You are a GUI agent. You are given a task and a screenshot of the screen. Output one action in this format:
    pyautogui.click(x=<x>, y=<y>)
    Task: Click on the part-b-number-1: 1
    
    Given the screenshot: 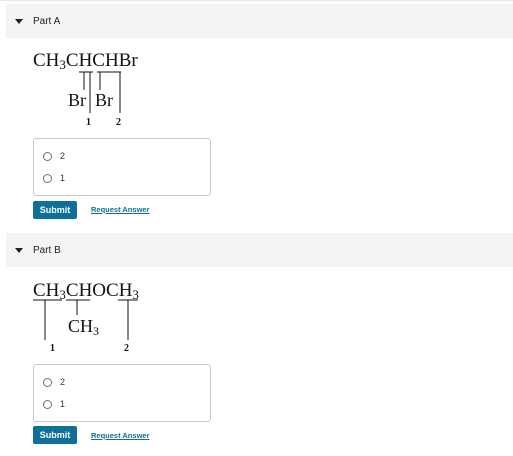 What is the action you would take?
    pyautogui.click(x=52, y=348)
    